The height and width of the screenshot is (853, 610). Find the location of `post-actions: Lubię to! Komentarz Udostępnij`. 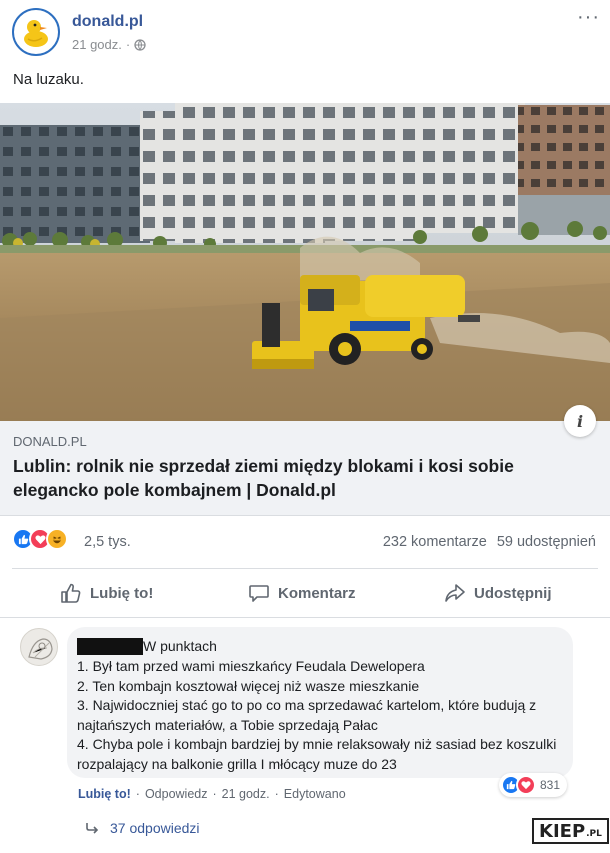

post-actions: Lubię to! Komentarz Udostępnij is located at coordinates (305, 592).